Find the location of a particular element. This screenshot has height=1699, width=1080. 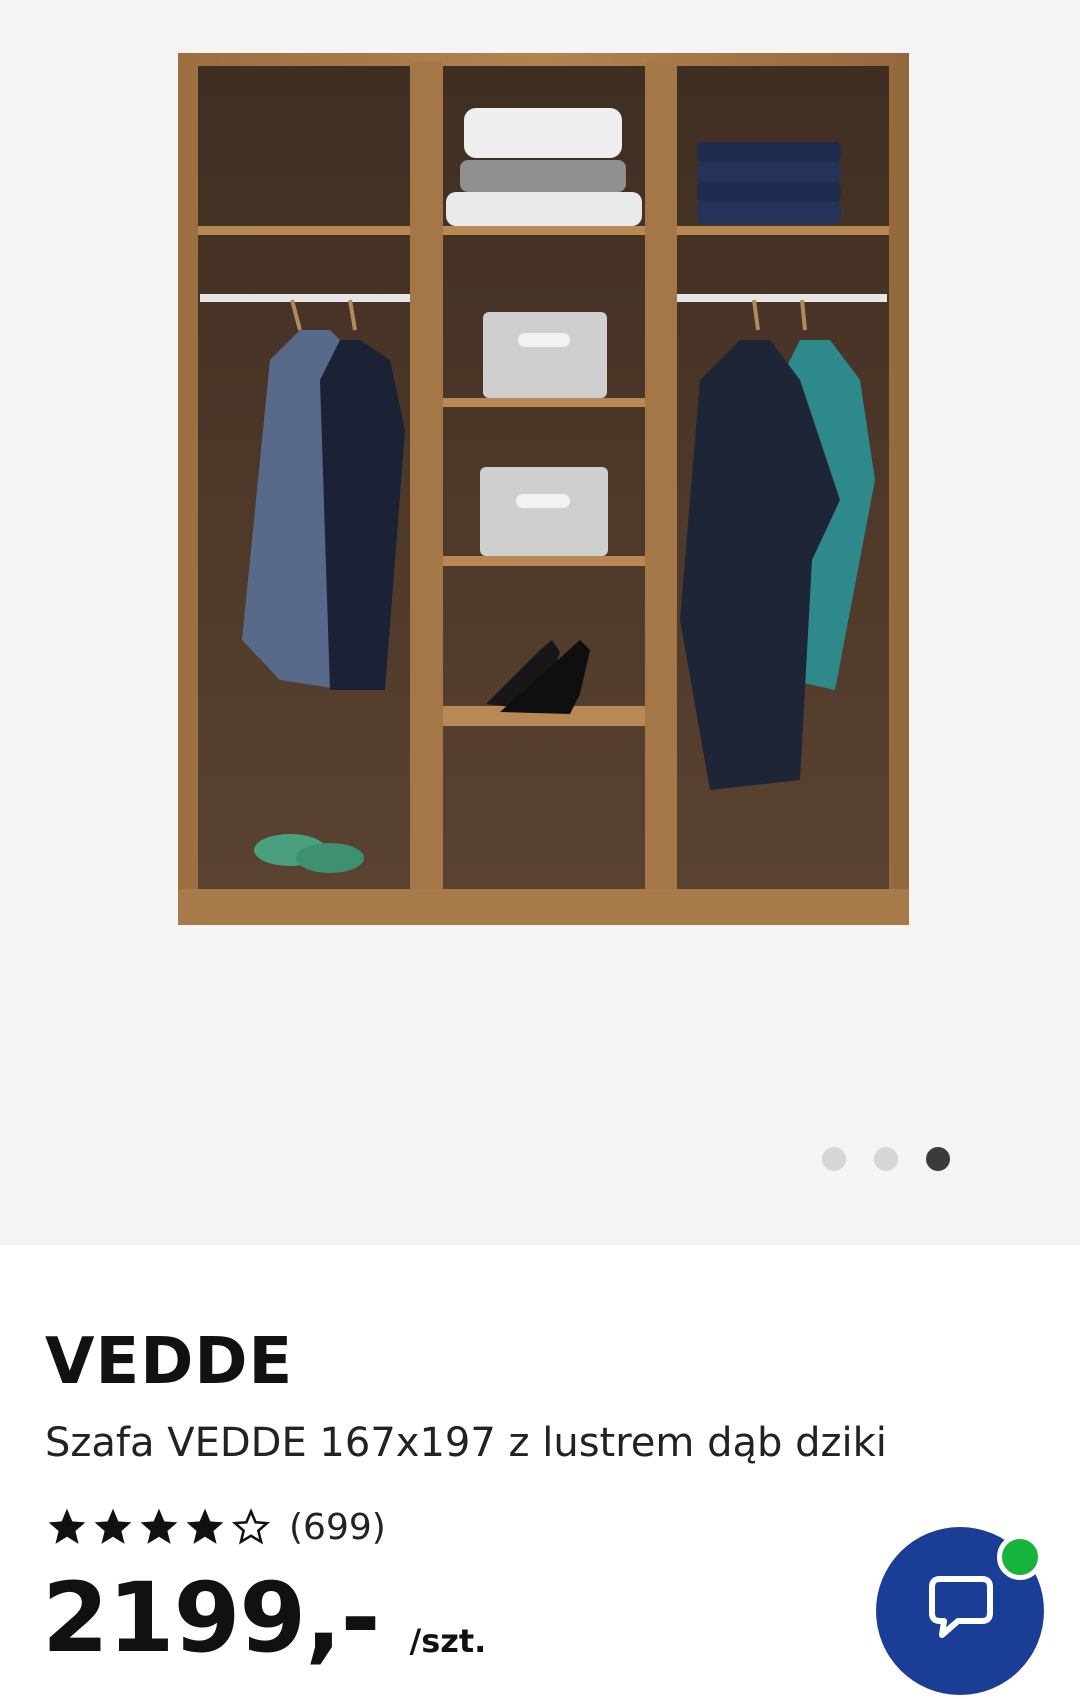

gallery-pagination is located at coordinates (886, 1159).